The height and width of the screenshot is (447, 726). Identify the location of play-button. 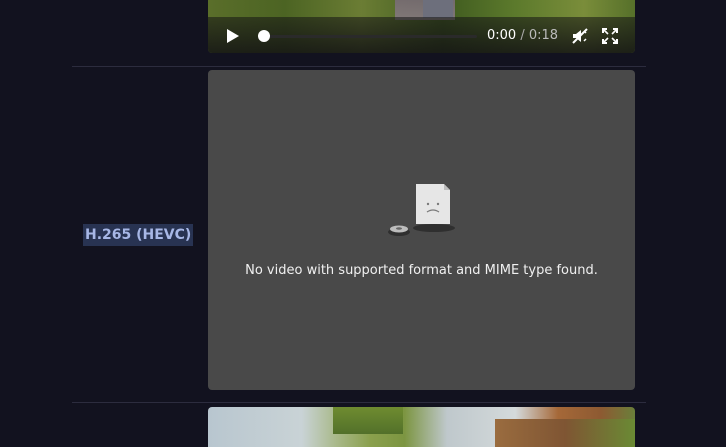
(233, 36).